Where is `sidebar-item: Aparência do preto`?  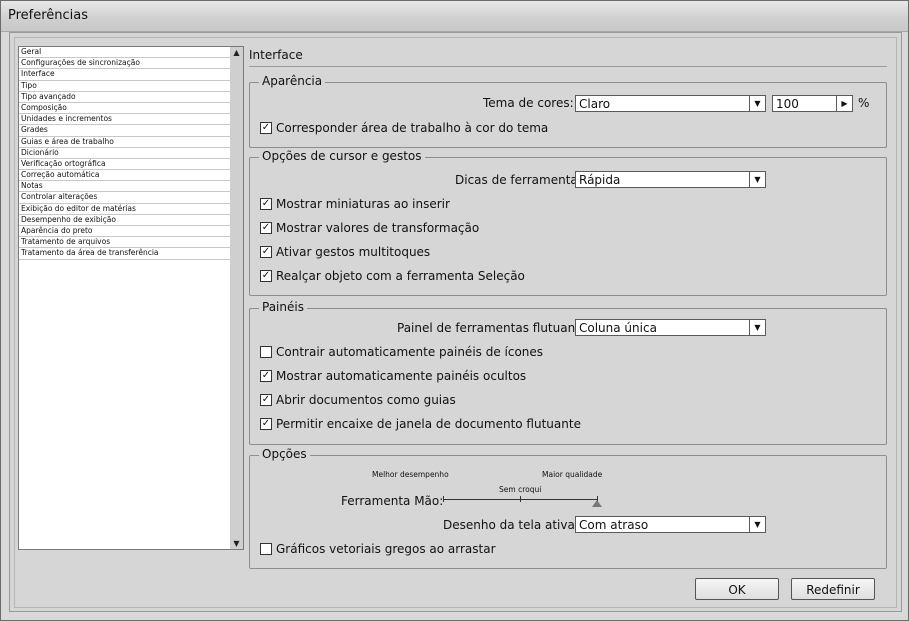
sidebar-item: Aparência do preto is located at coordinates (125, 232).